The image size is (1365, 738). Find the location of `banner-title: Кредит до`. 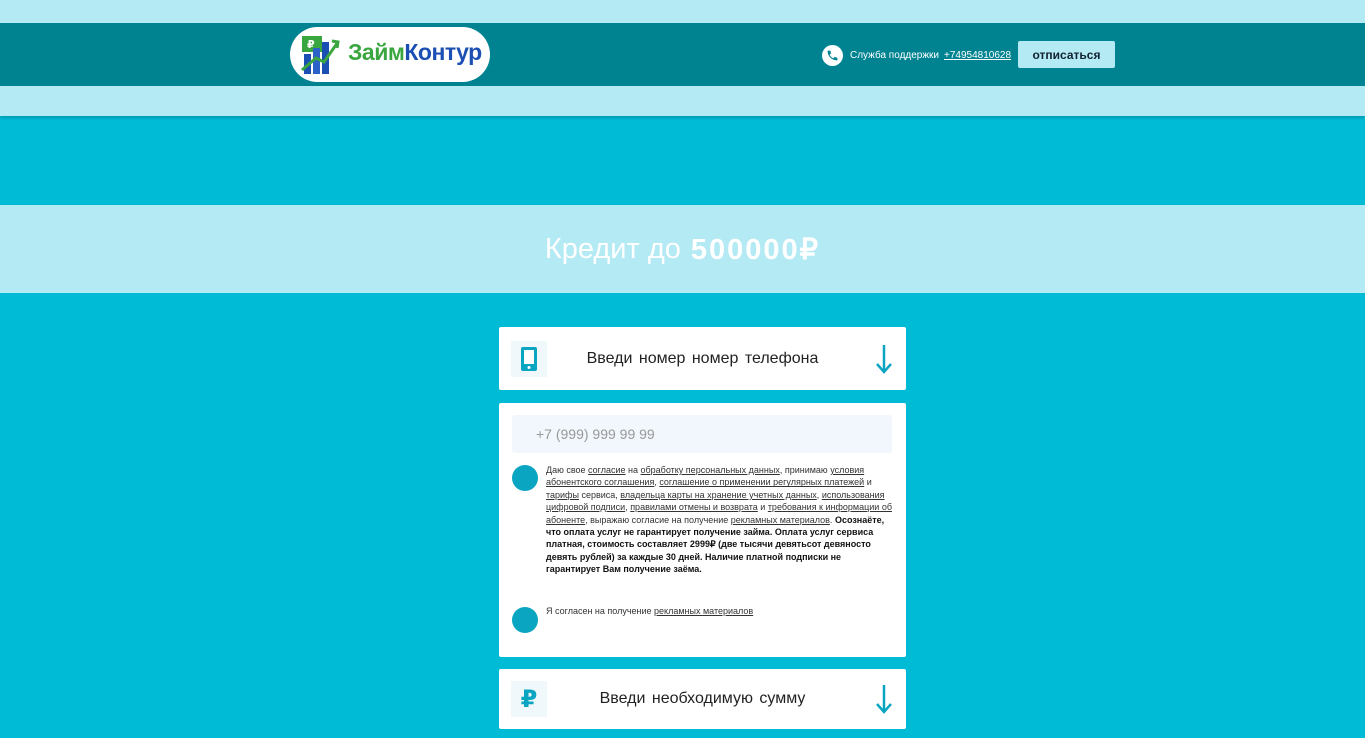

banner-title: Кредит до is located at coordinates (612, 248).